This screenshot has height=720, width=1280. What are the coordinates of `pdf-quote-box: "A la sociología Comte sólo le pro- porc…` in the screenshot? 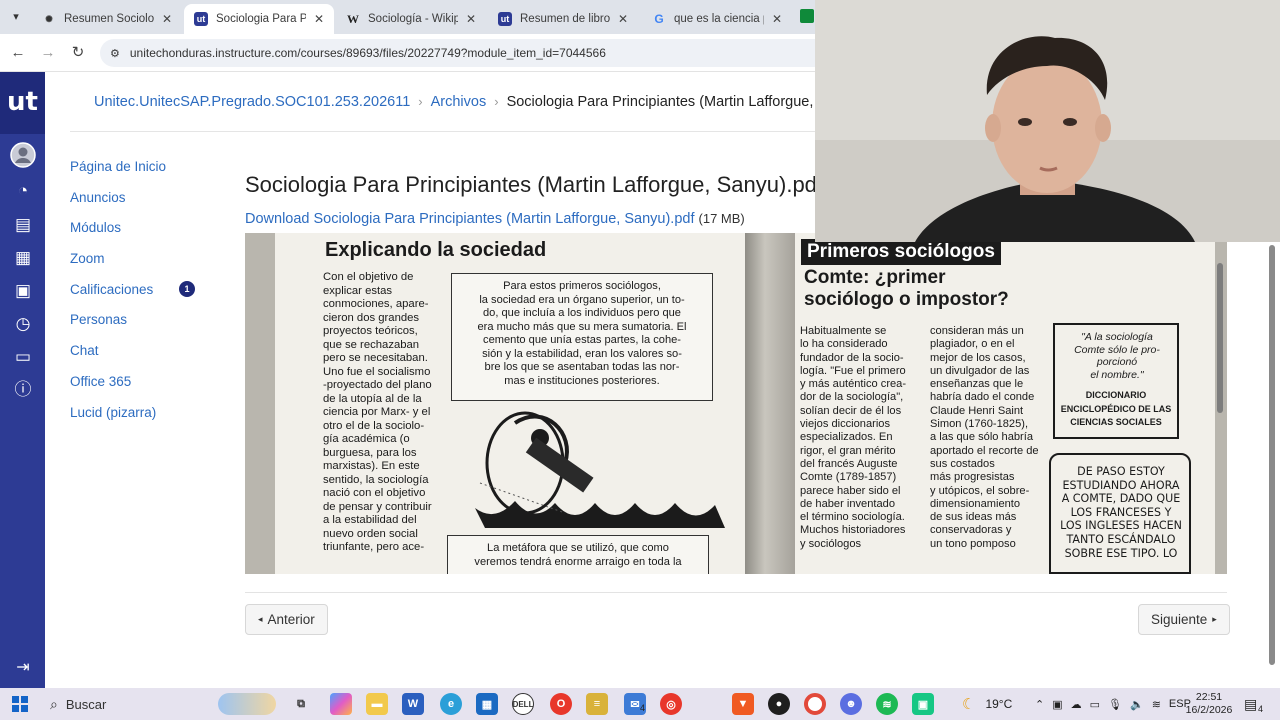 It's located at (1116, 381).